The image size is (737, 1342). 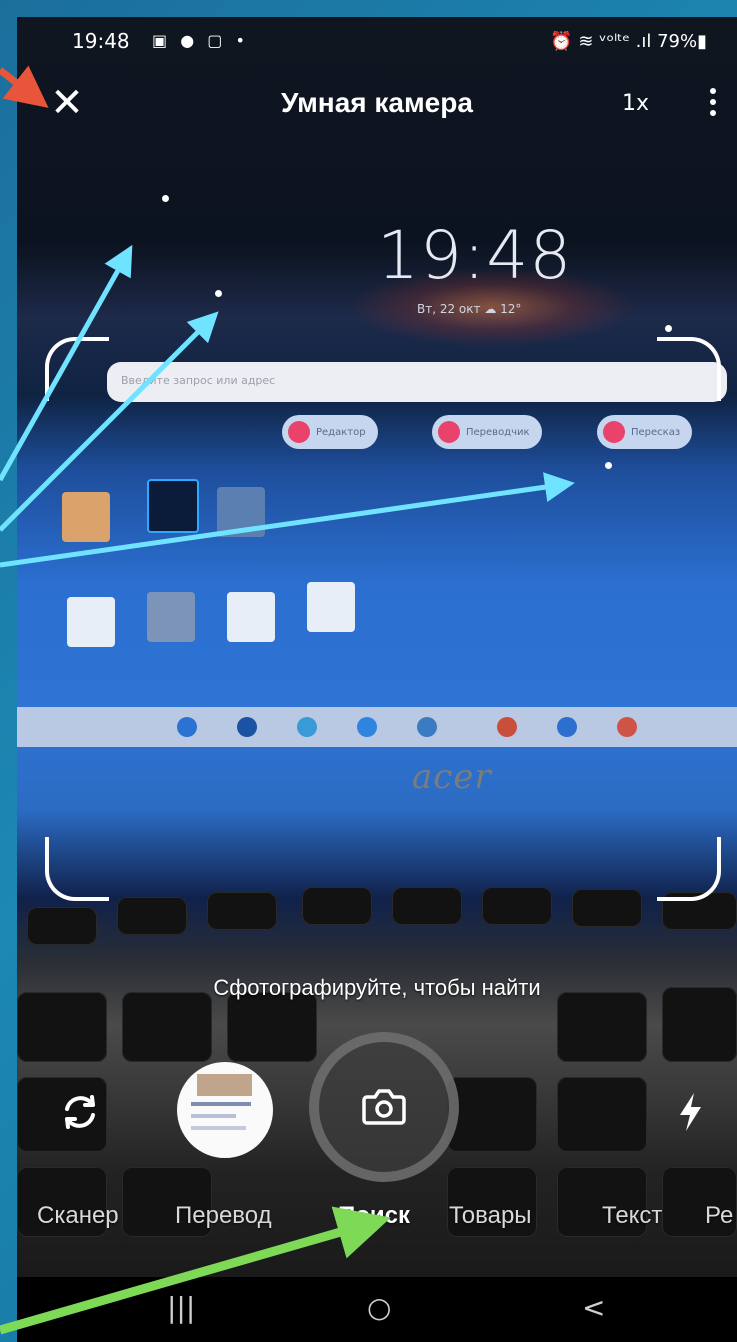 I want to click on chip-label: Переводчик, so click(x=498, y=432).